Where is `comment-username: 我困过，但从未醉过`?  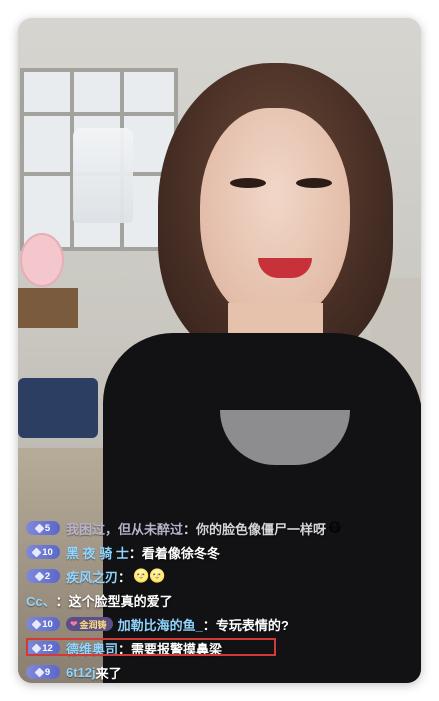 comment-username: 我困过，但从未醉过 is located at coordinates (124, 528).